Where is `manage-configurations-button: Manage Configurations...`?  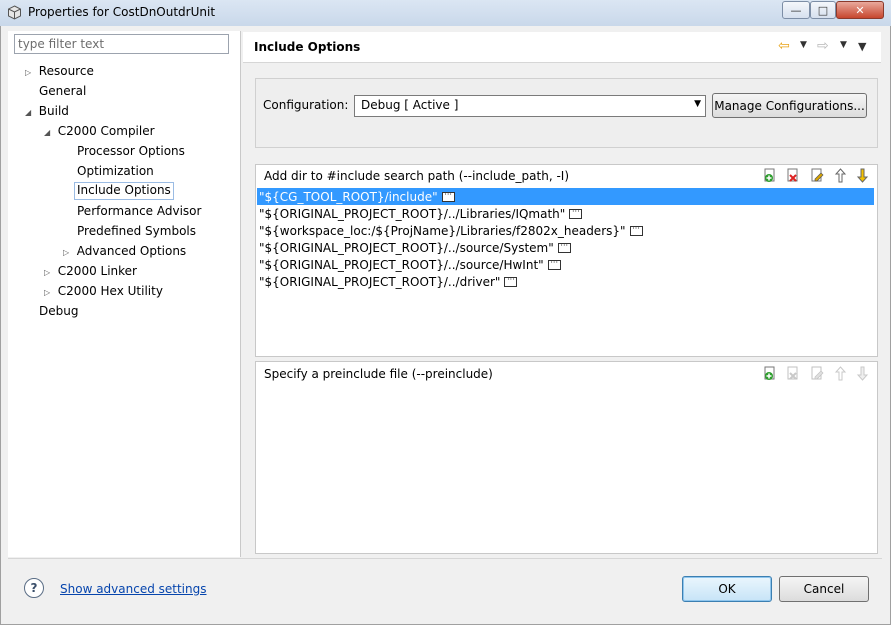
manage-configurations-button: Manage Configurations... is located at coordinates (789, 105).